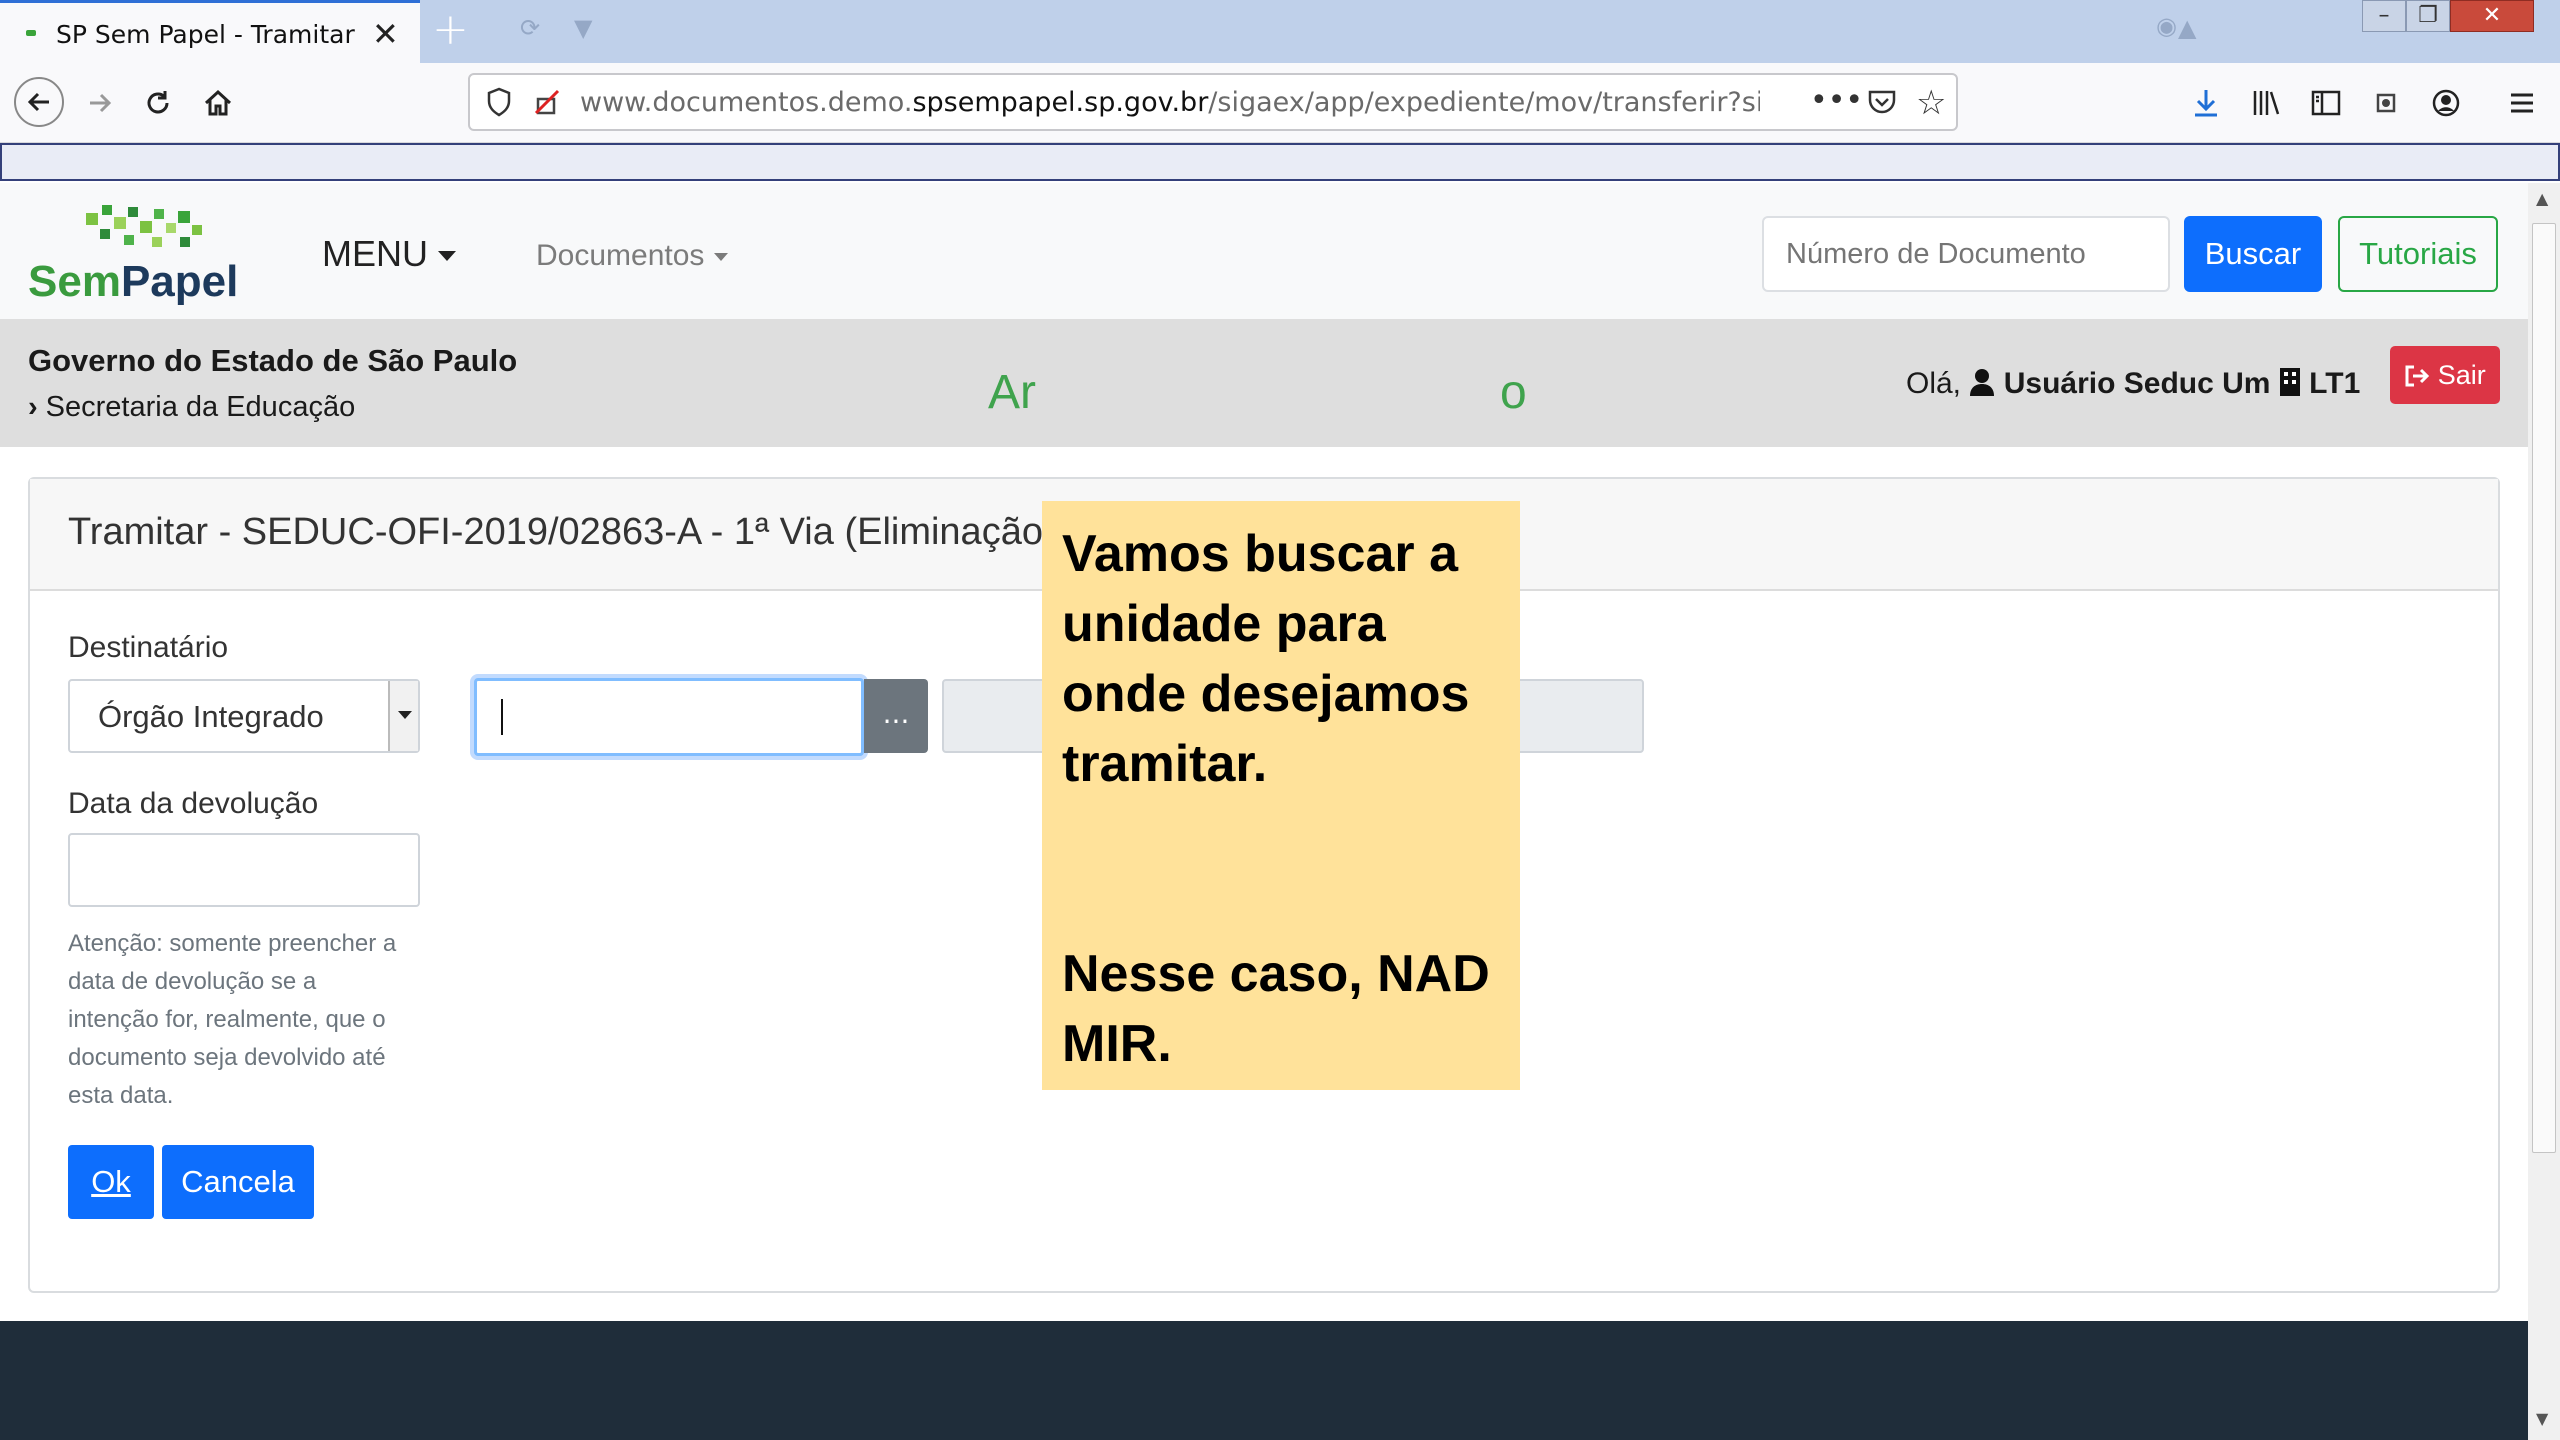  What do you see at coordinates (111, 1182) in the screenshot?
I see `ok-button: Ok` at bounding box center [111, 1182].